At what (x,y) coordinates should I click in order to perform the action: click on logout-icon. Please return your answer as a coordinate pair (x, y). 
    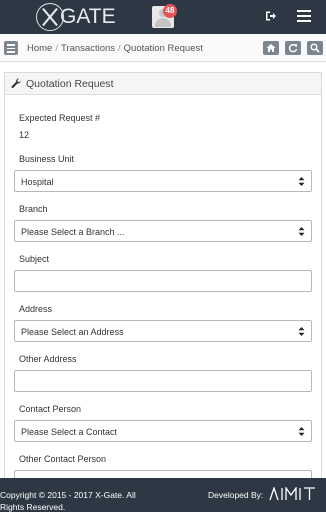
    Looking at the image, I should click on (273, 17).